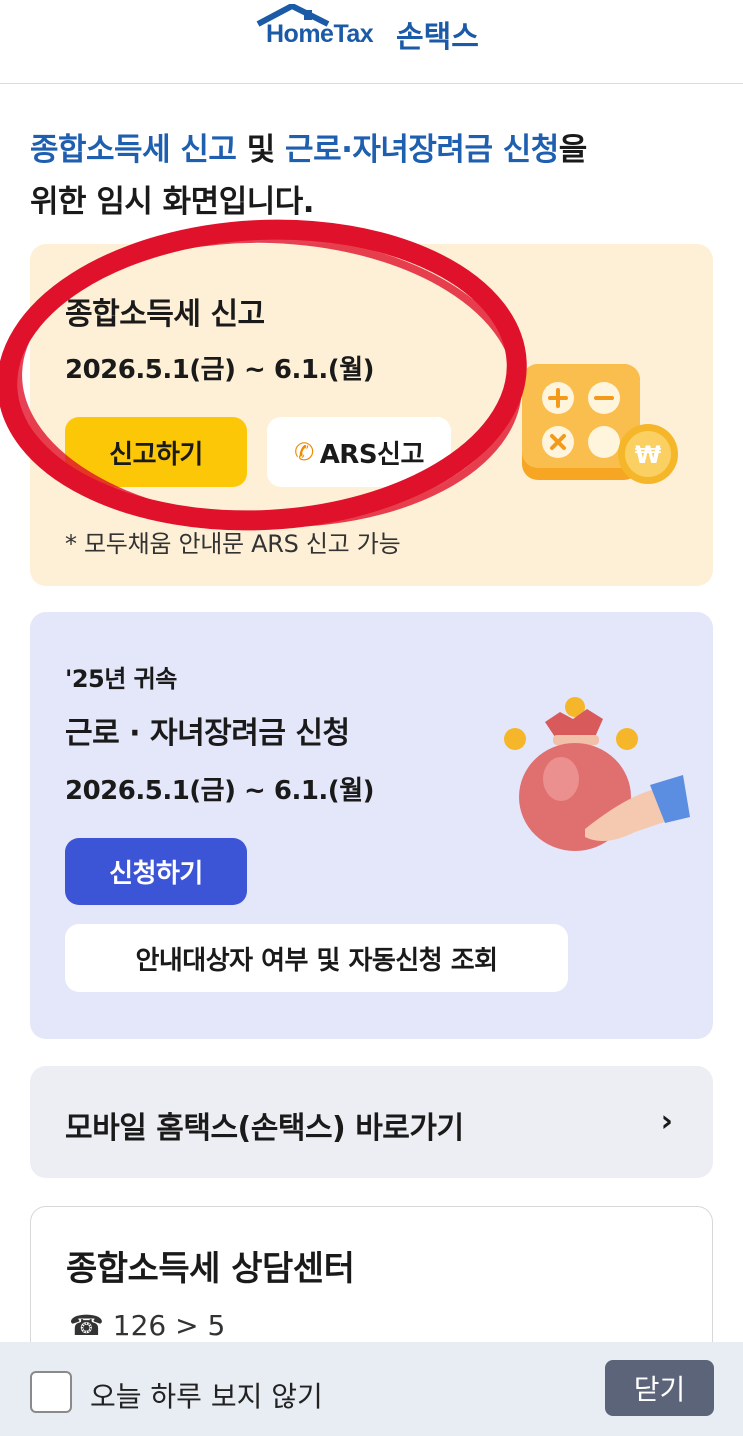  I want to click on incentive-date: 2026.5.1(금) ~ 6.1.(월), so click(220, 791).